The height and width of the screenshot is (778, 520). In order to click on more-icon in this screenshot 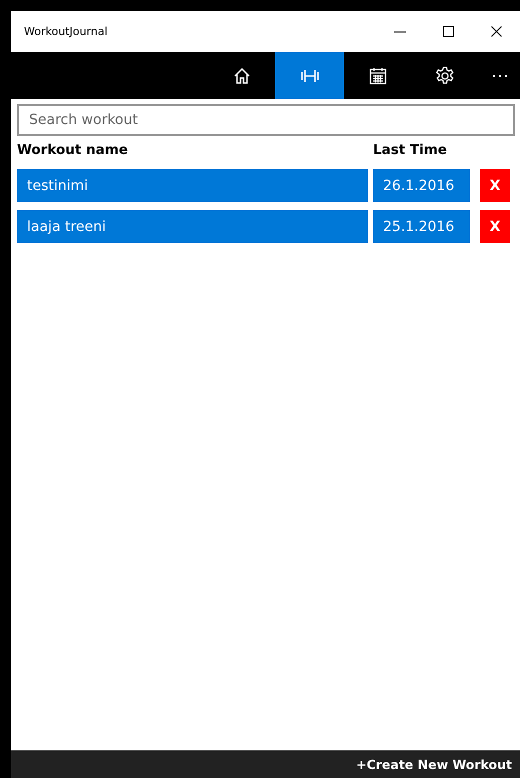, I will do `click(500, 76)`.